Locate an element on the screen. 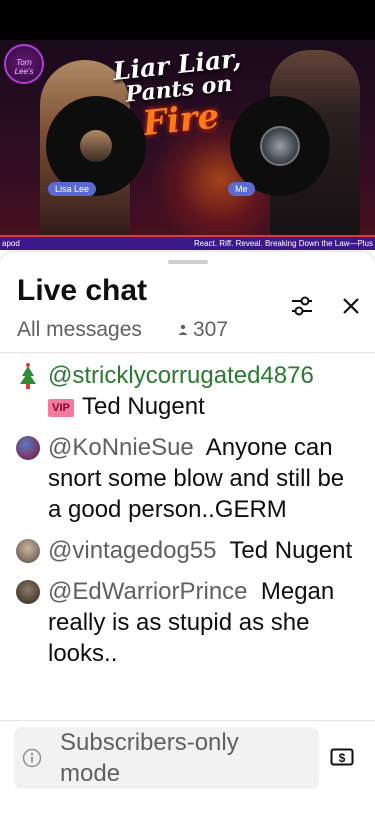  chat-message: @vintagedog55 Ted Nugent is located at coordinates (187, 550).